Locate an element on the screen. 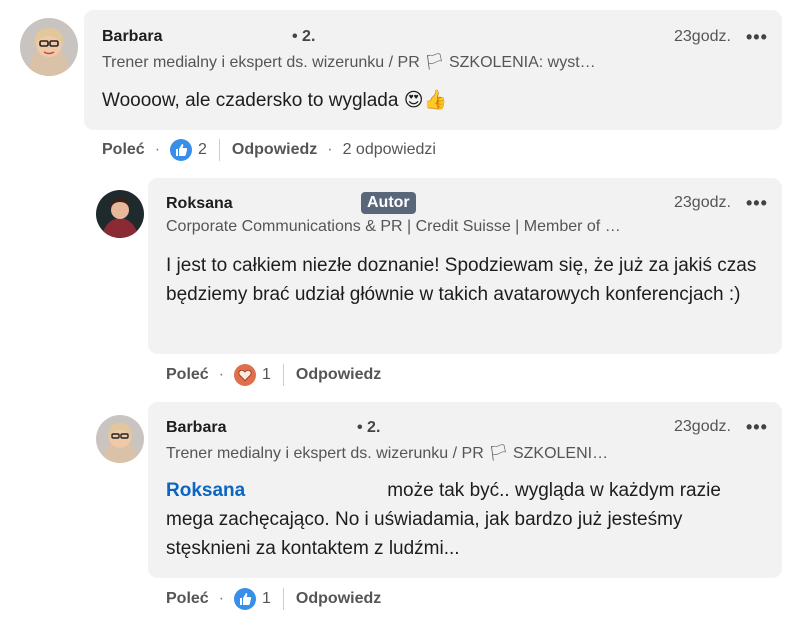  reaction-count: 2 is located at coordinates (202, 150).